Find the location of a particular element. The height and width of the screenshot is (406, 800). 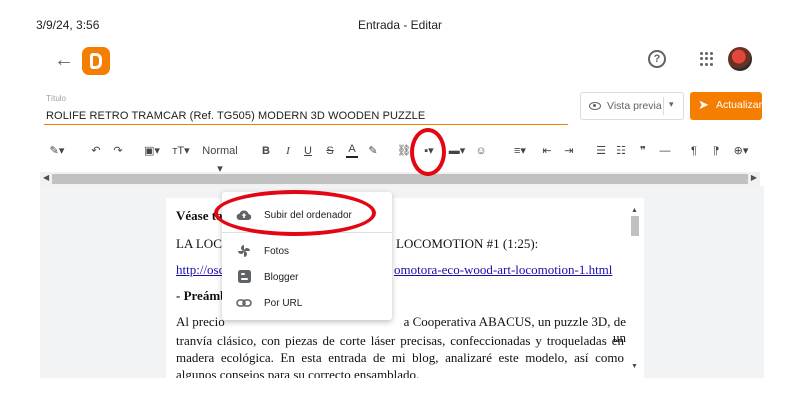

blogger-icon is located at coordinates (244, 276).